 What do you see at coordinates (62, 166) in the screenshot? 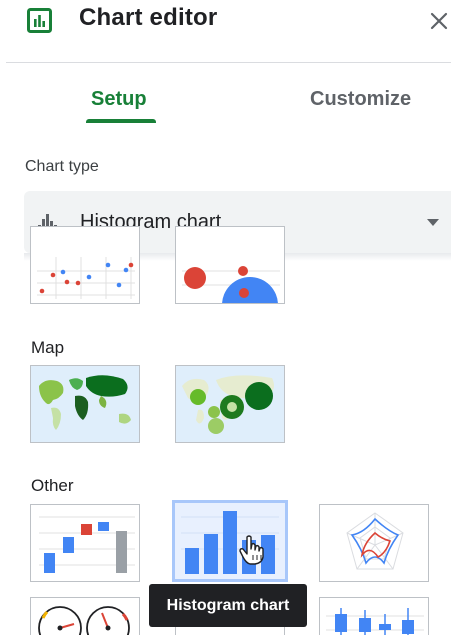
I see `chart-type-label: Chart type` at bounding box center [62, 166].